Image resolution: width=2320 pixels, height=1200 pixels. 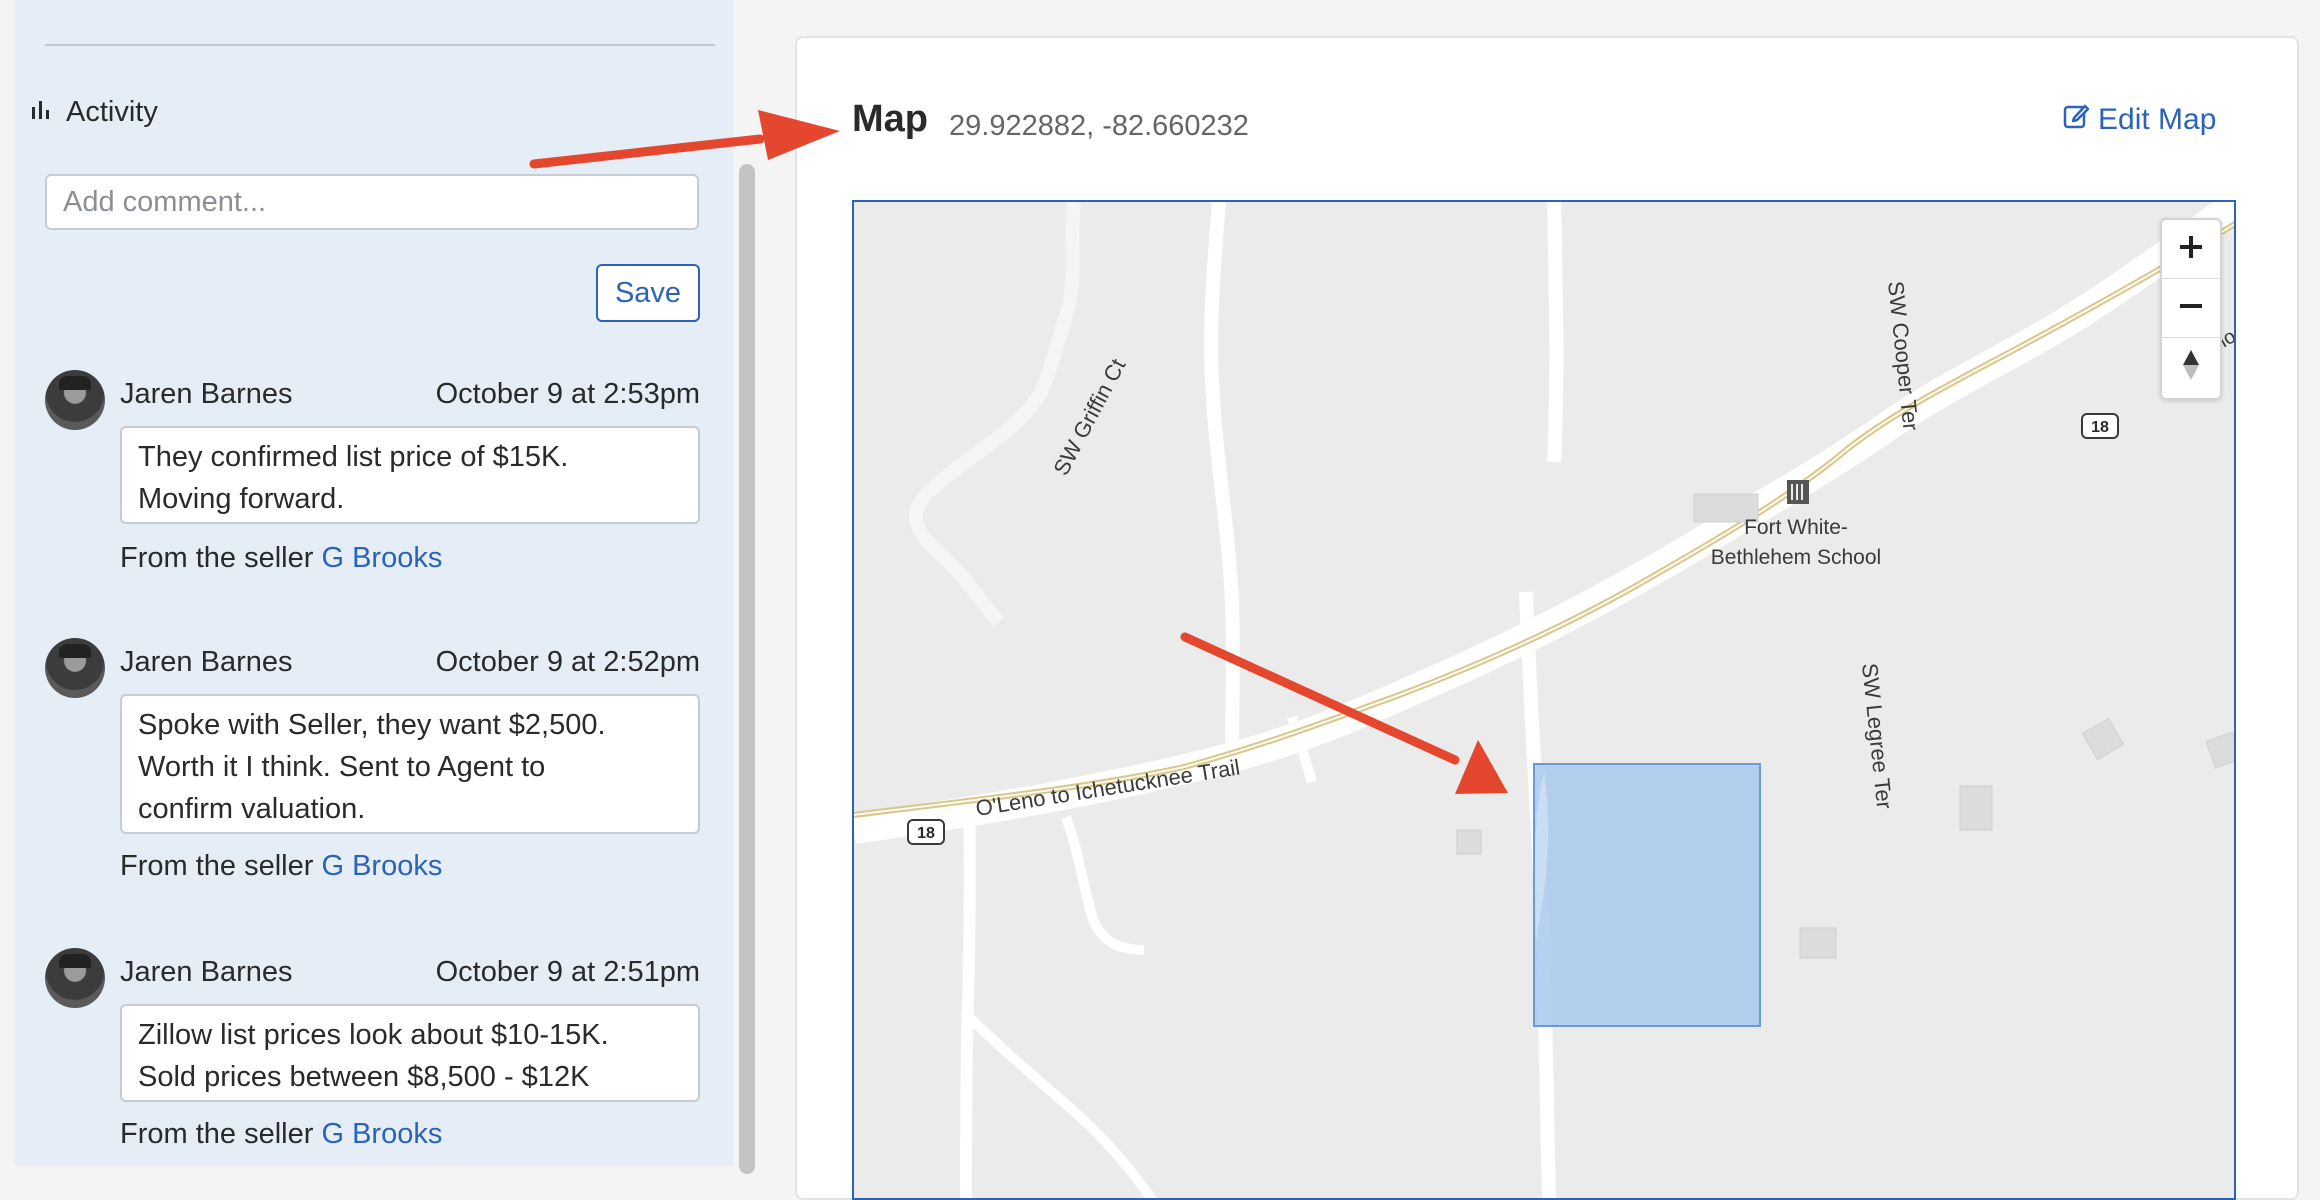 I want to click on map-coordinates: 29.922882, -82.660232, so click(x=1099, y=126).